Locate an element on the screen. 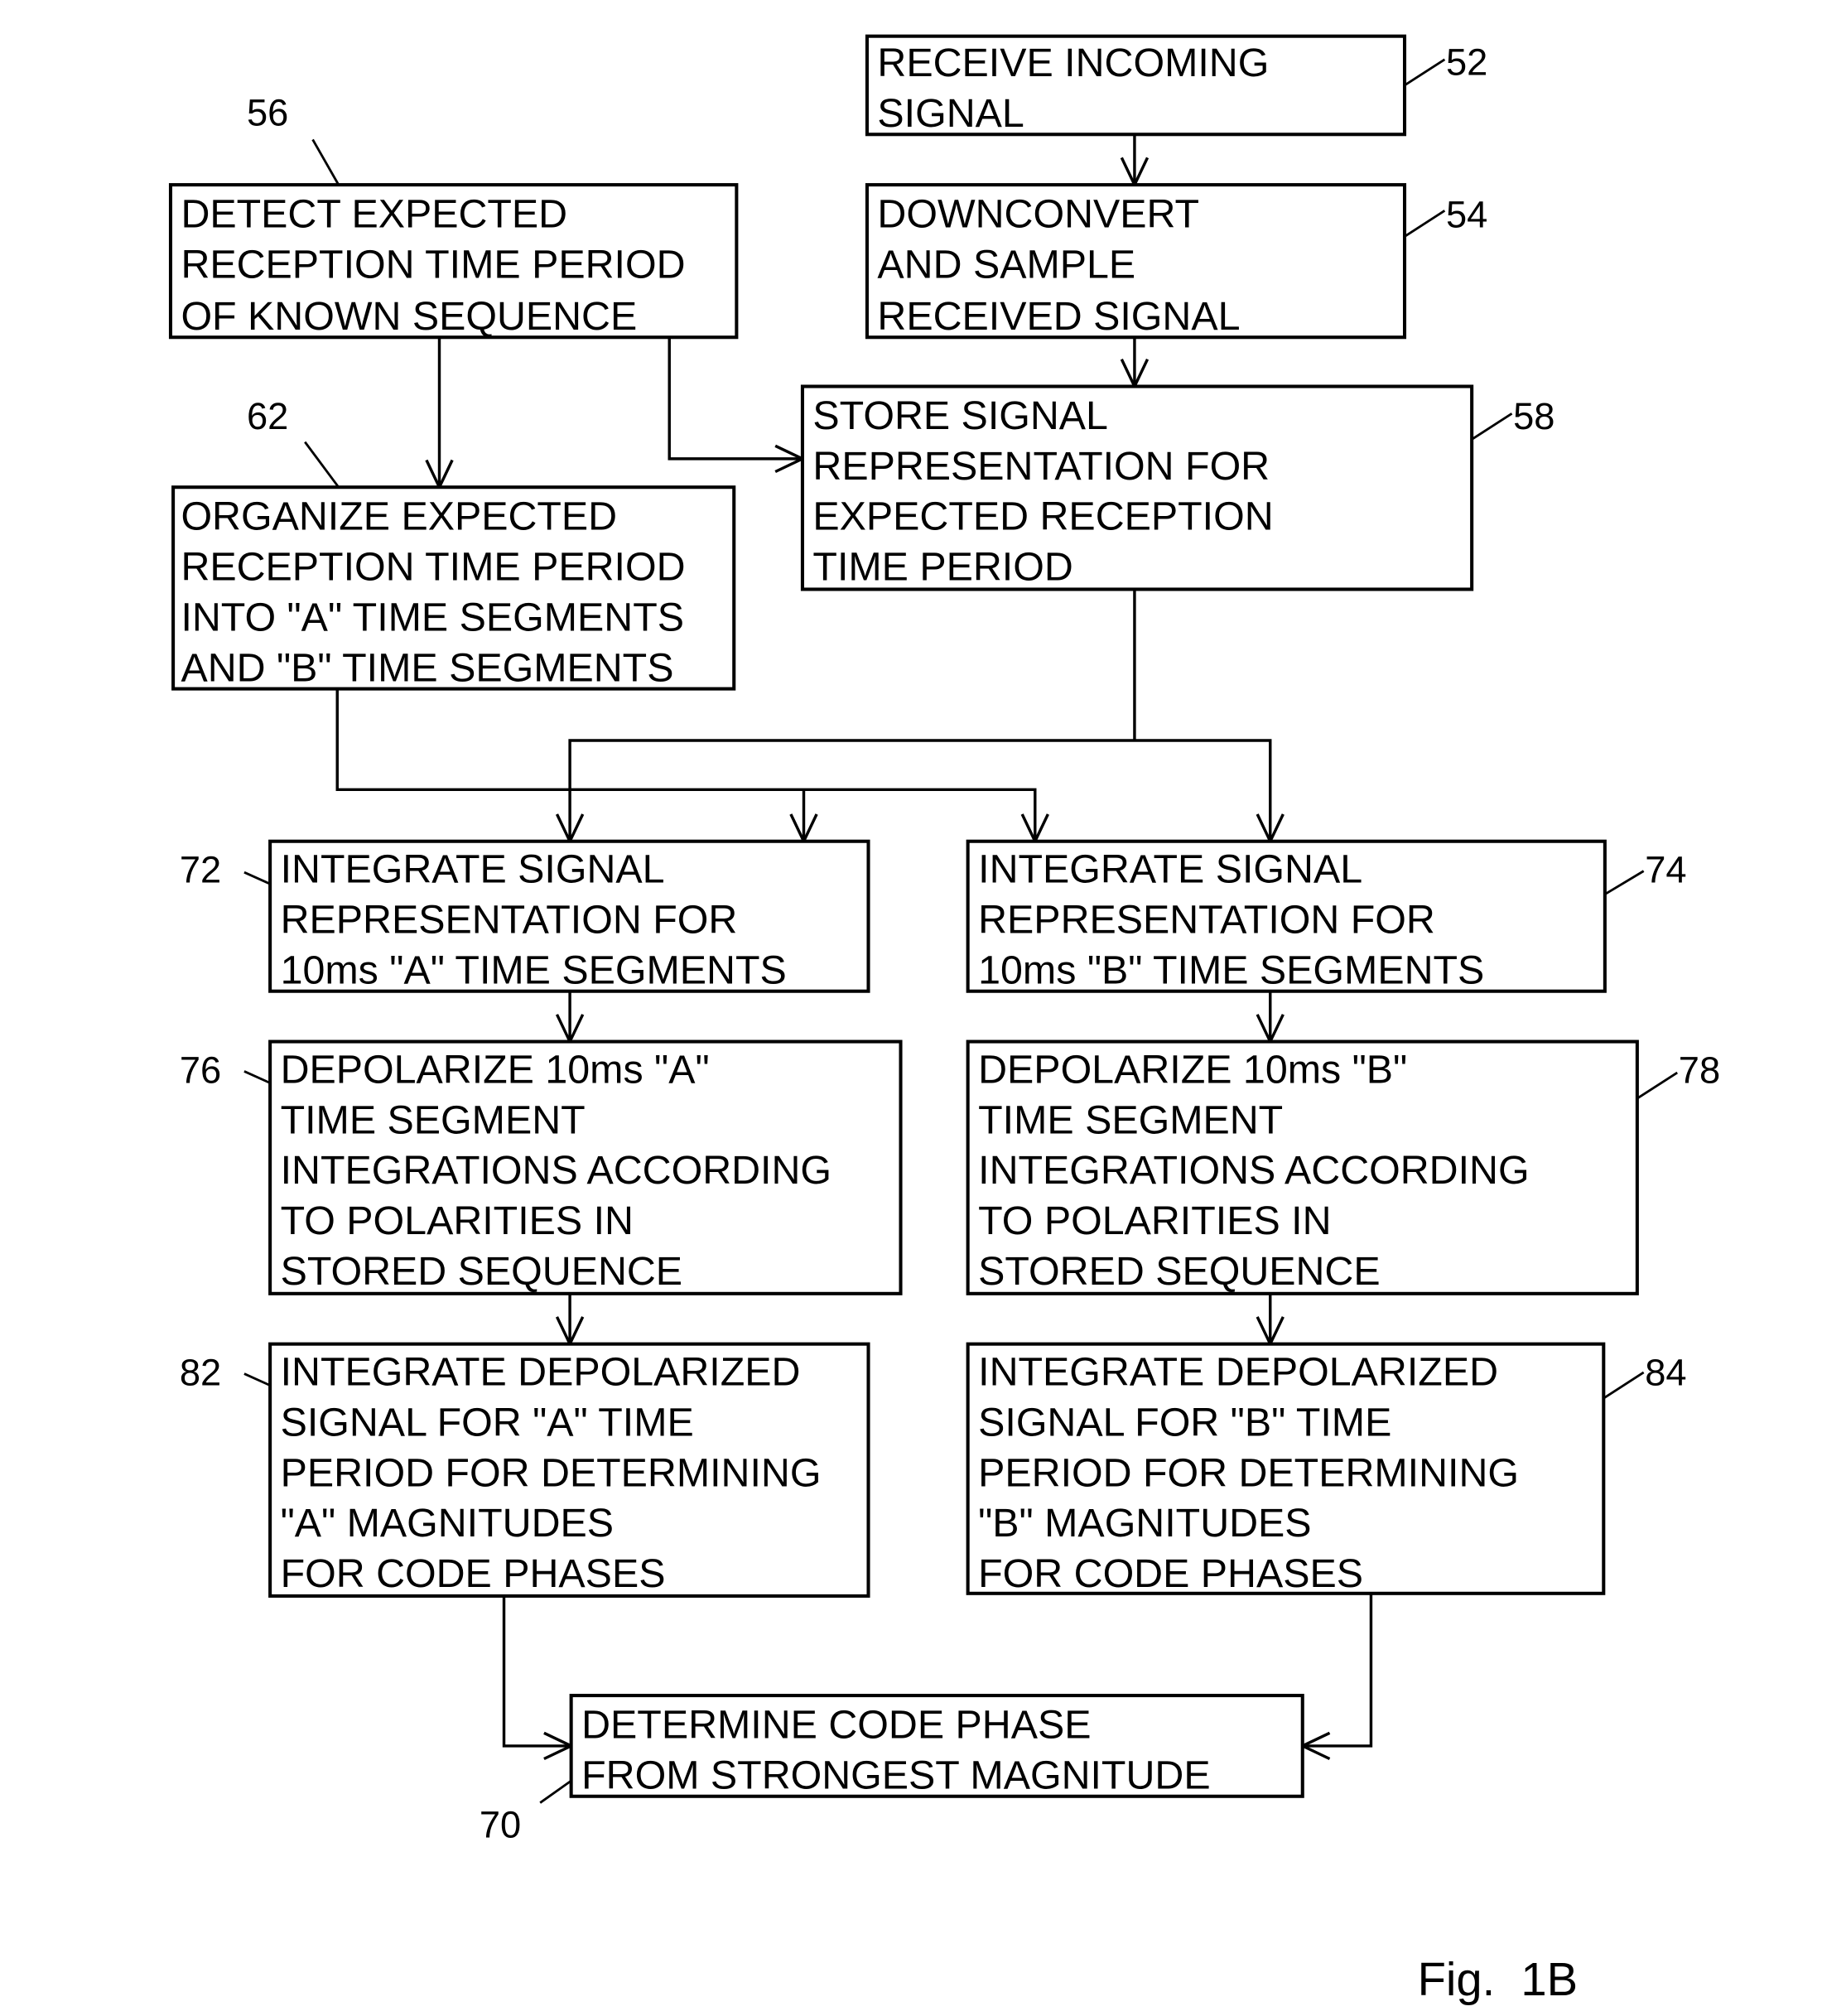 Image resolution: width=1822 pixels, height=2016 pixels. ref-54: 54 is located at coordinates (1466, 215).